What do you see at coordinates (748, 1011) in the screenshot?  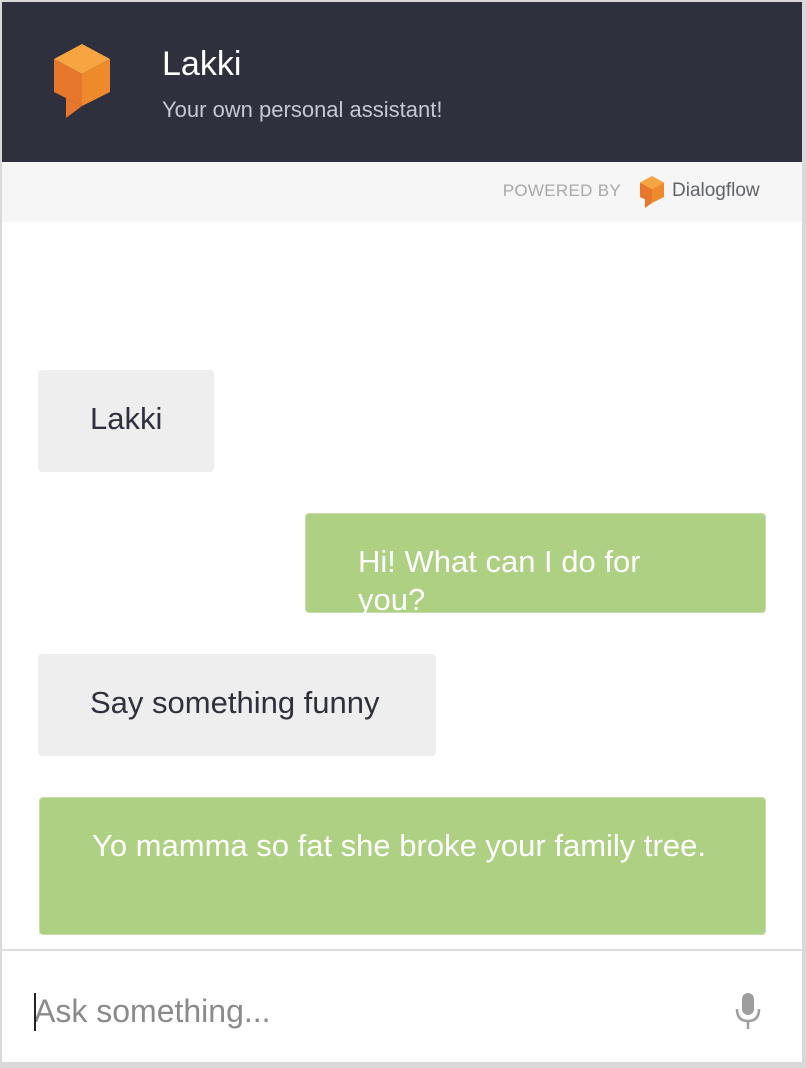 I see `microphone-icon` at bounding box center [748, 1011].